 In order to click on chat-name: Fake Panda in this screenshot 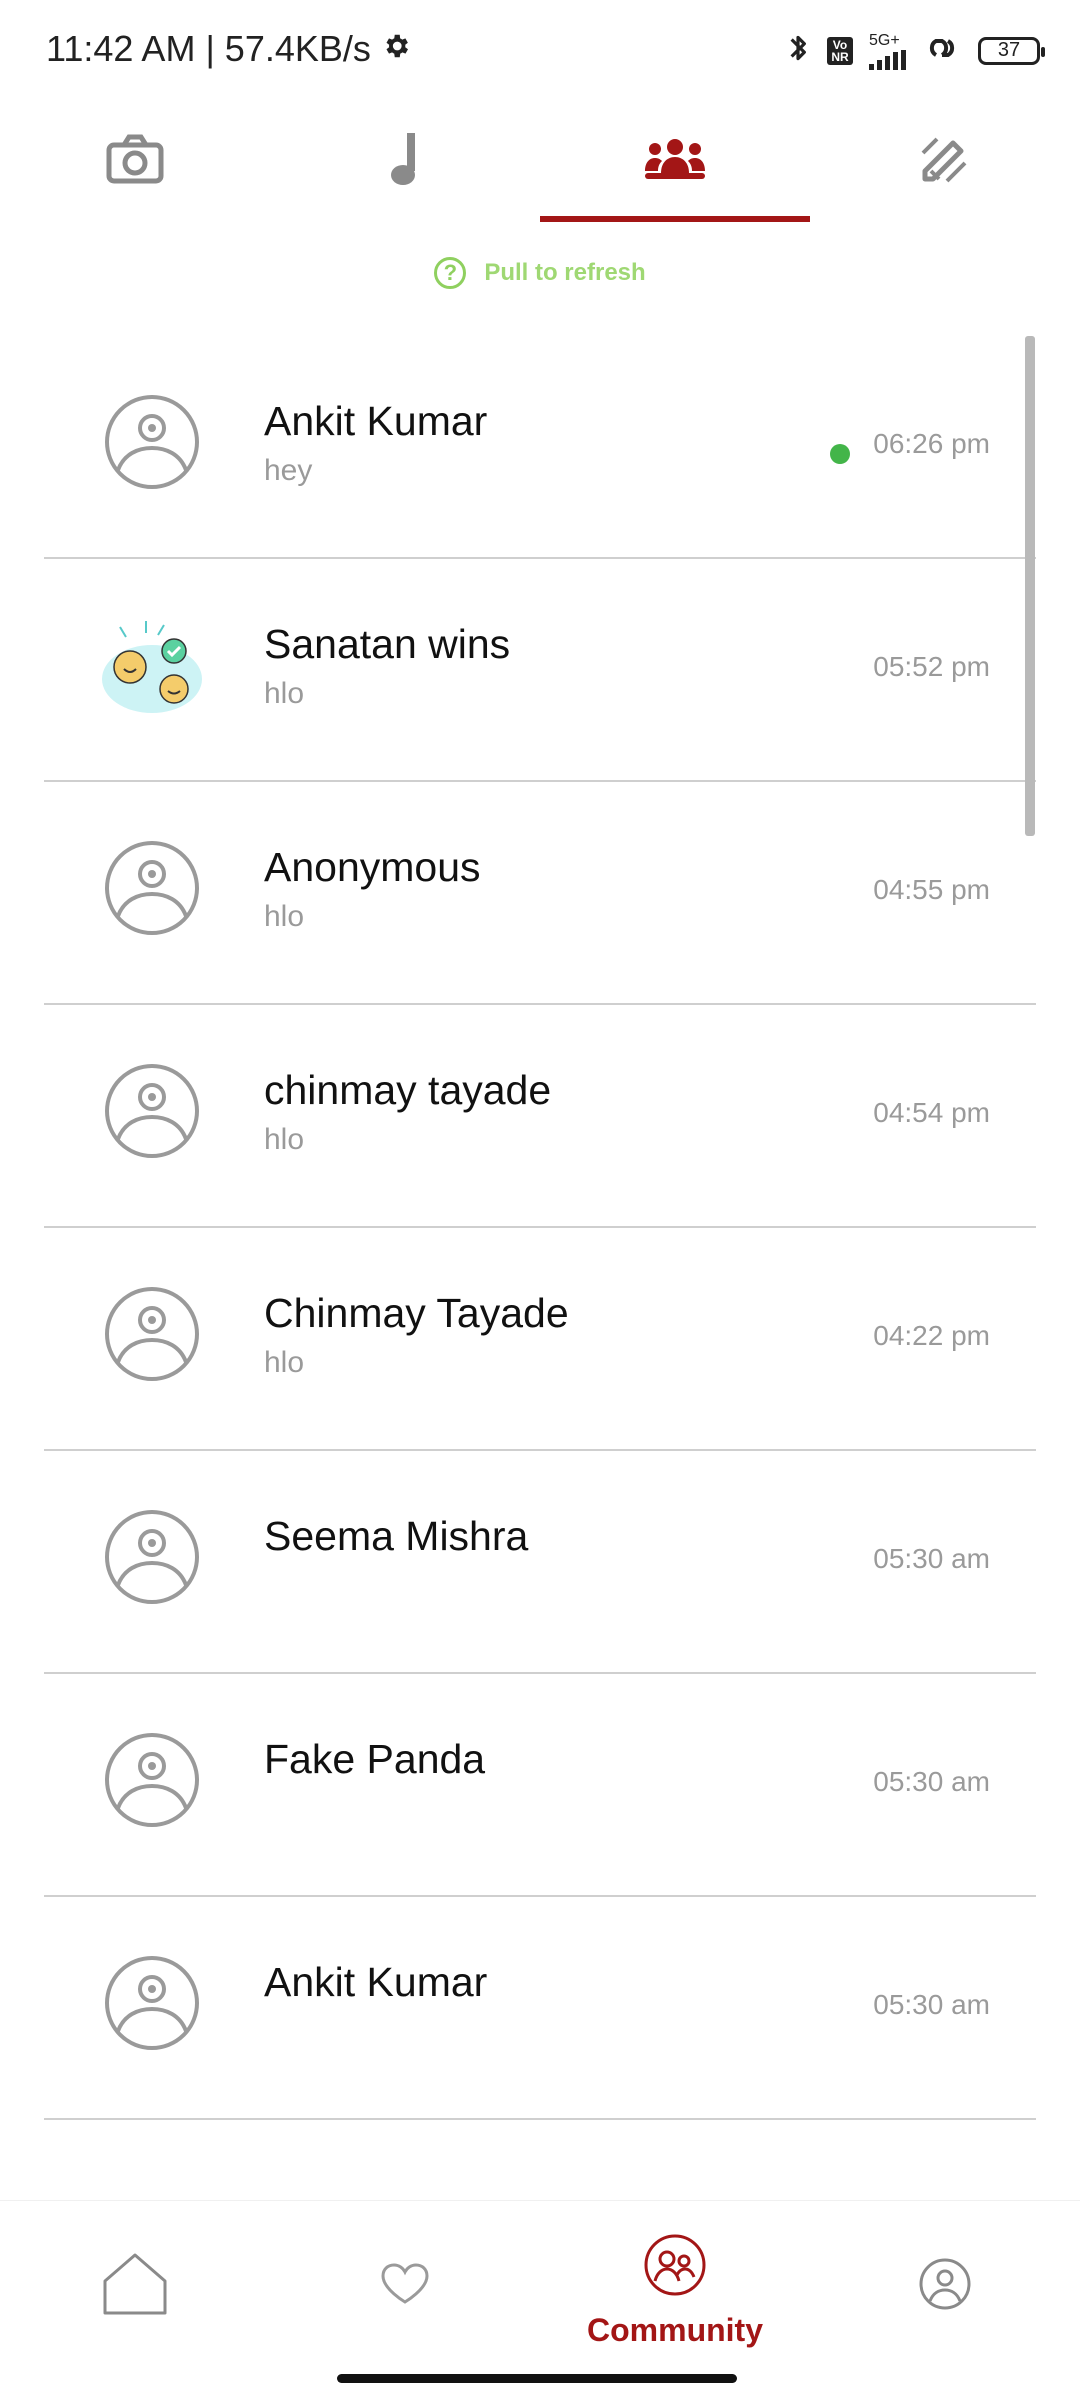, I will do `click(375, 1759)`.